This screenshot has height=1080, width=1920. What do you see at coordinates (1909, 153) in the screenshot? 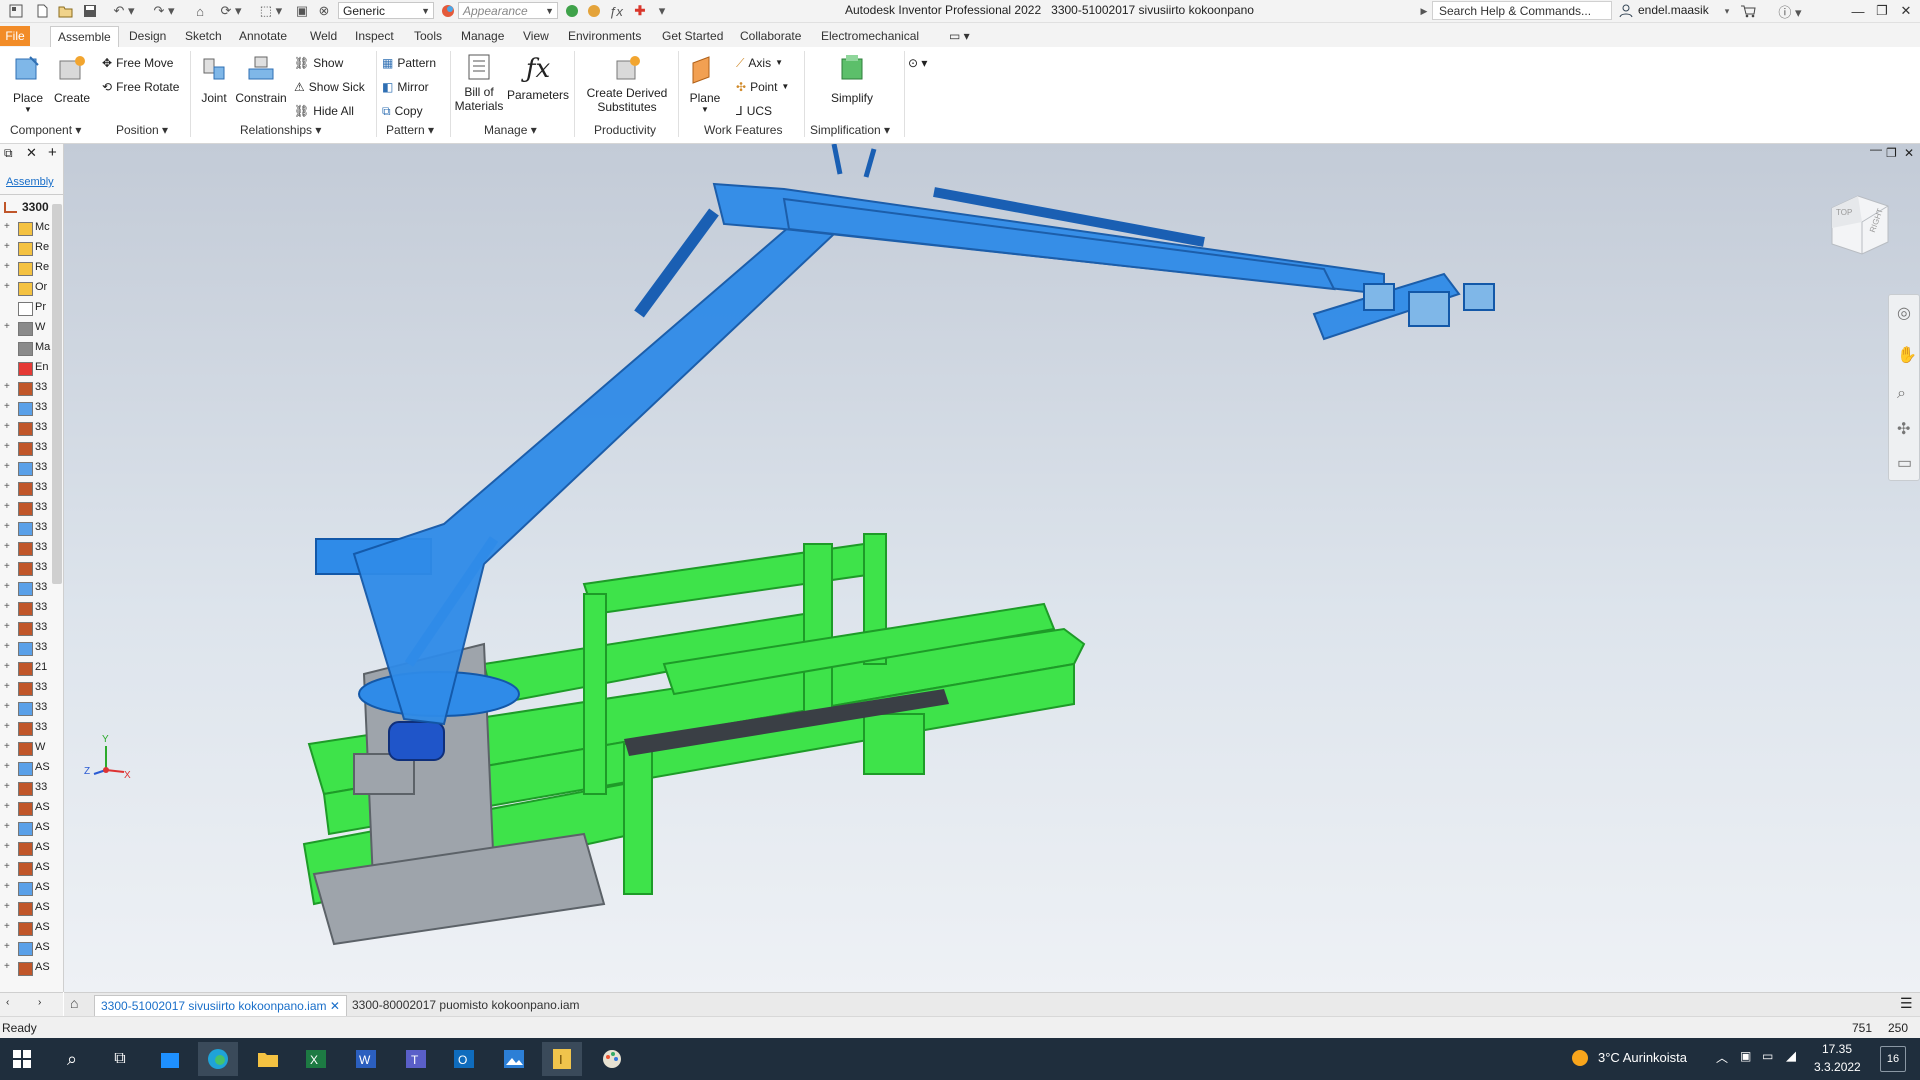
I see `viewport-close-icon: ✕` at bounding box center [1909, 153].